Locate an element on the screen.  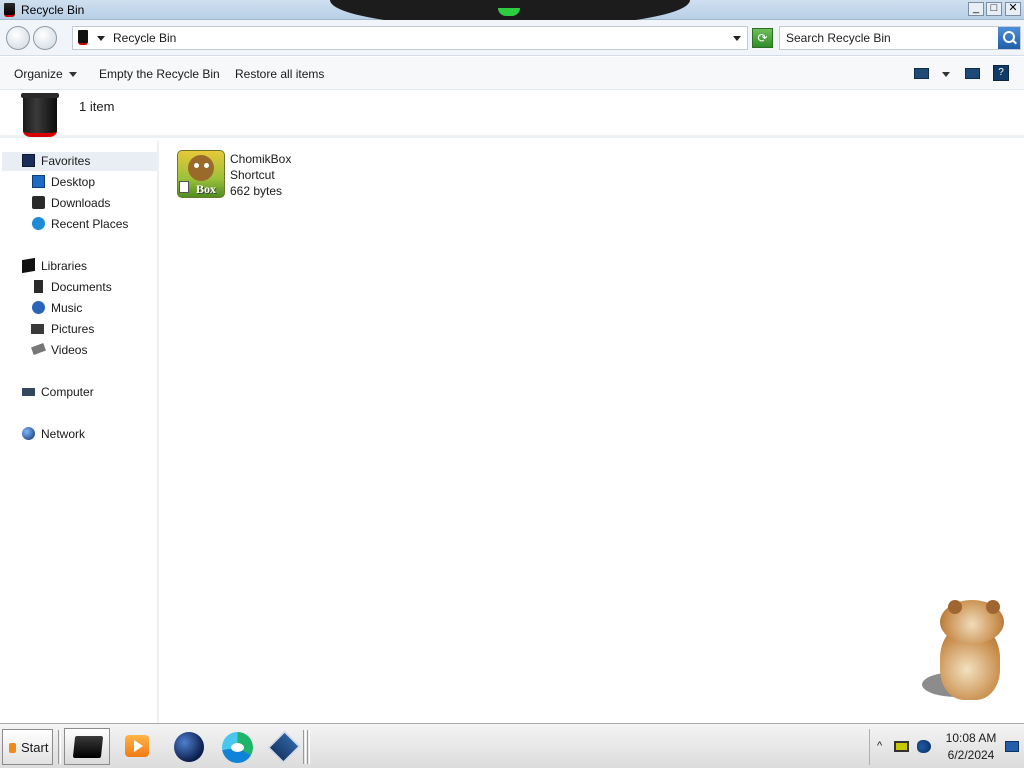
network-status-icon is located at coordinates (901, 746).